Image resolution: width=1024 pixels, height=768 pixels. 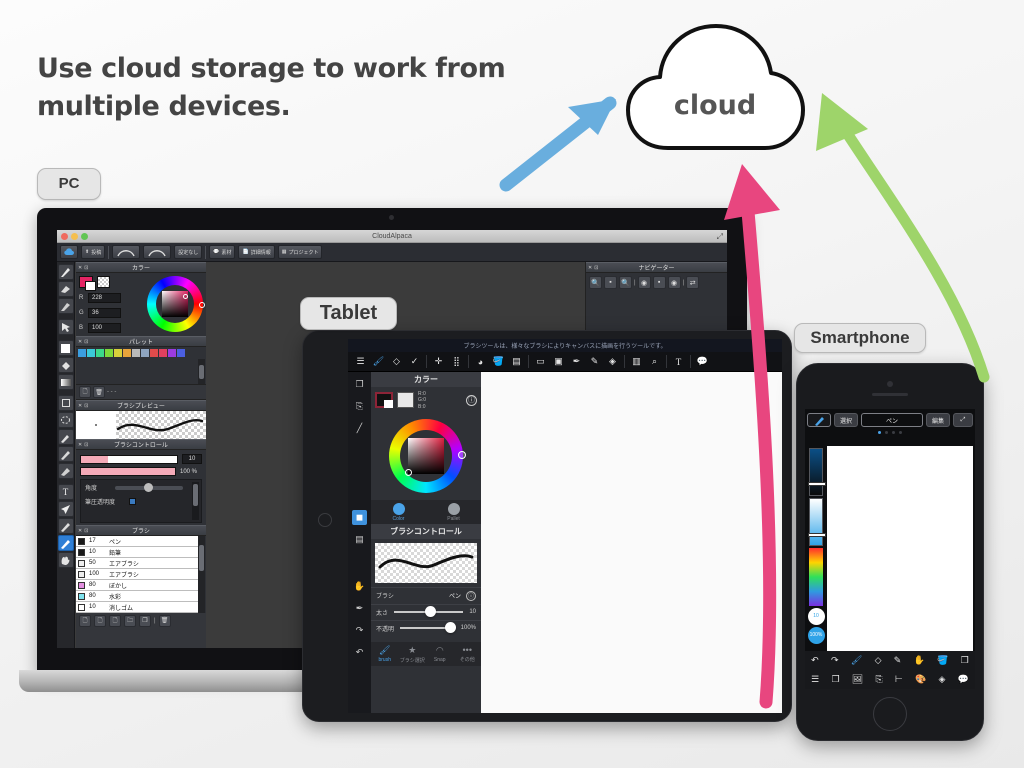 I want to click on hand-icon: ✋, so click(x=359, y=586).